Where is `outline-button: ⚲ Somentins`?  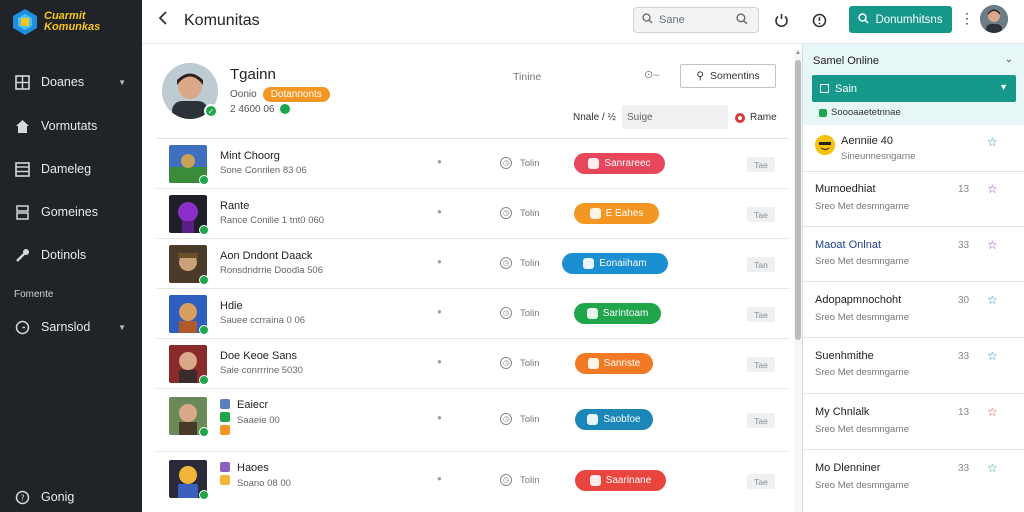 outline-button: ⚲ Somentins is located at coordinates (728, 76).